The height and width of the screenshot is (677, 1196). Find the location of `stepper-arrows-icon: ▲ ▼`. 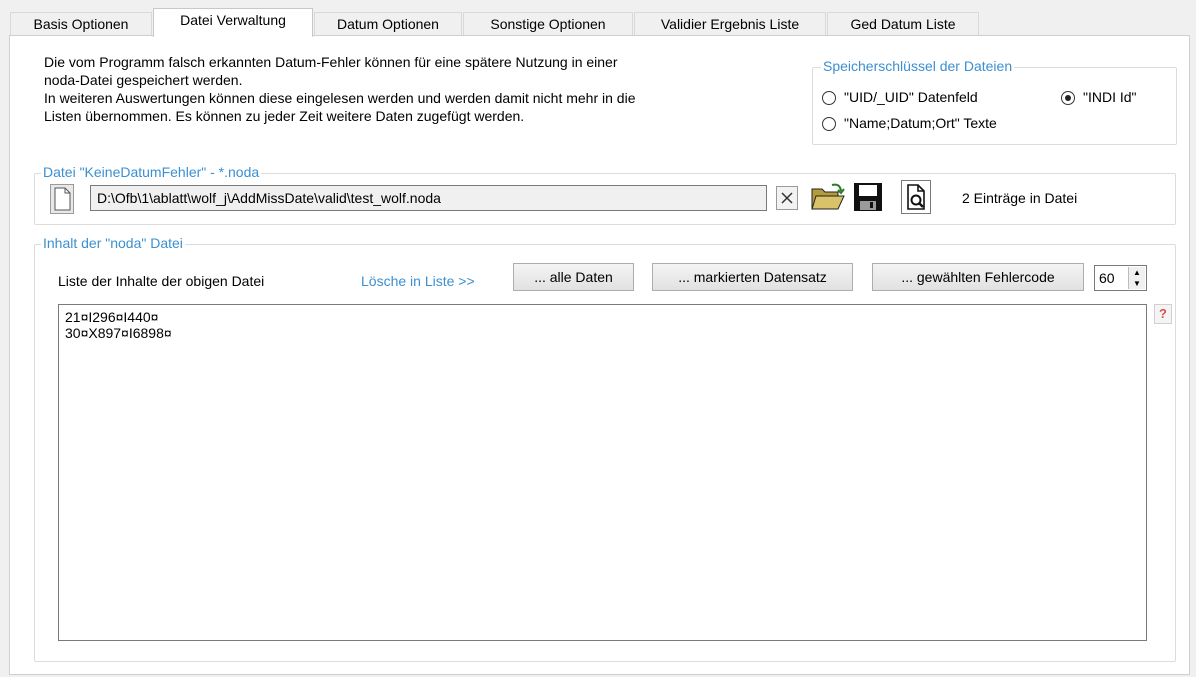

stepper-arrows-icon: ▲ ▼ is located at coordinates (1136, 278).